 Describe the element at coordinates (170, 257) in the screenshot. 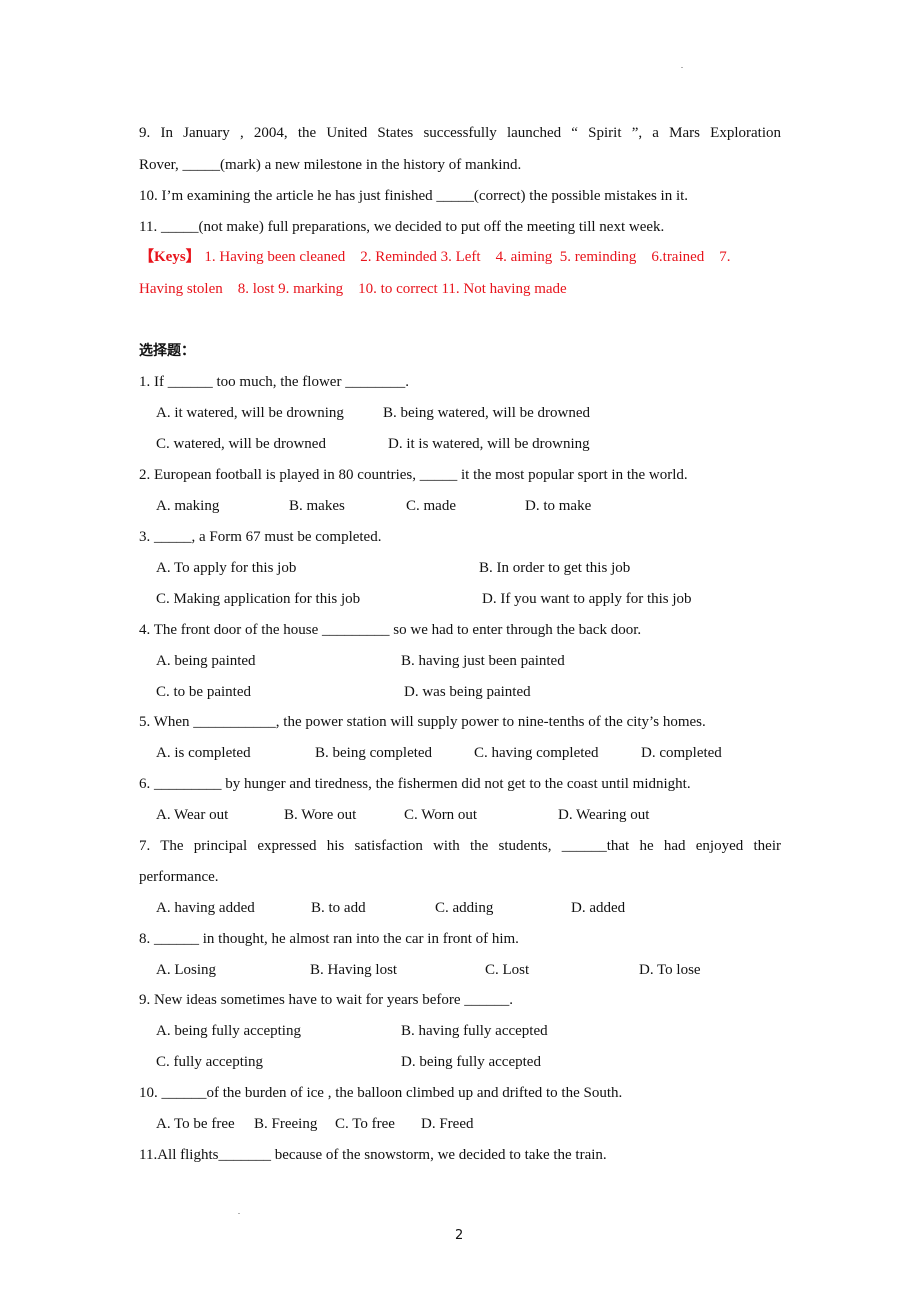

I see `keys-label: 【Keys】` at that location.